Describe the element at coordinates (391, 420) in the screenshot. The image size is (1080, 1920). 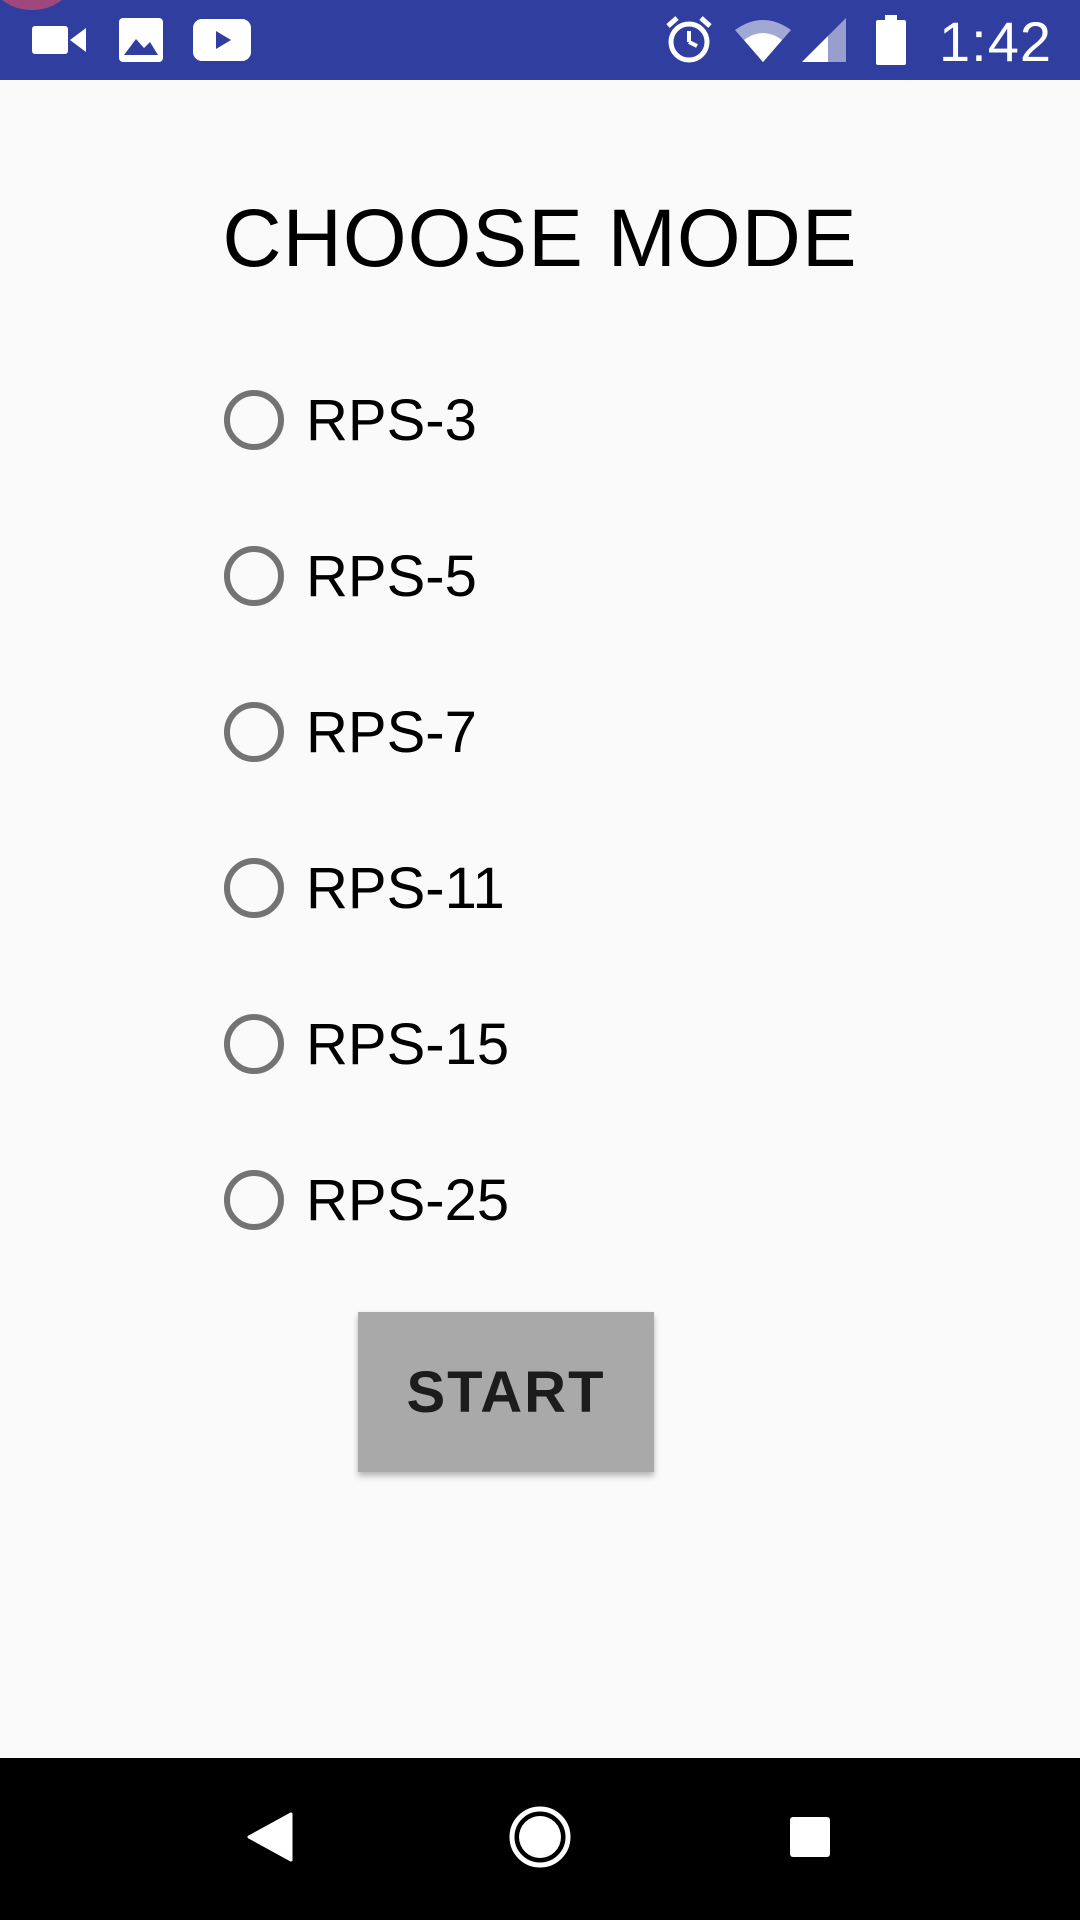
I see `radio-label: RPS-3` at that location.